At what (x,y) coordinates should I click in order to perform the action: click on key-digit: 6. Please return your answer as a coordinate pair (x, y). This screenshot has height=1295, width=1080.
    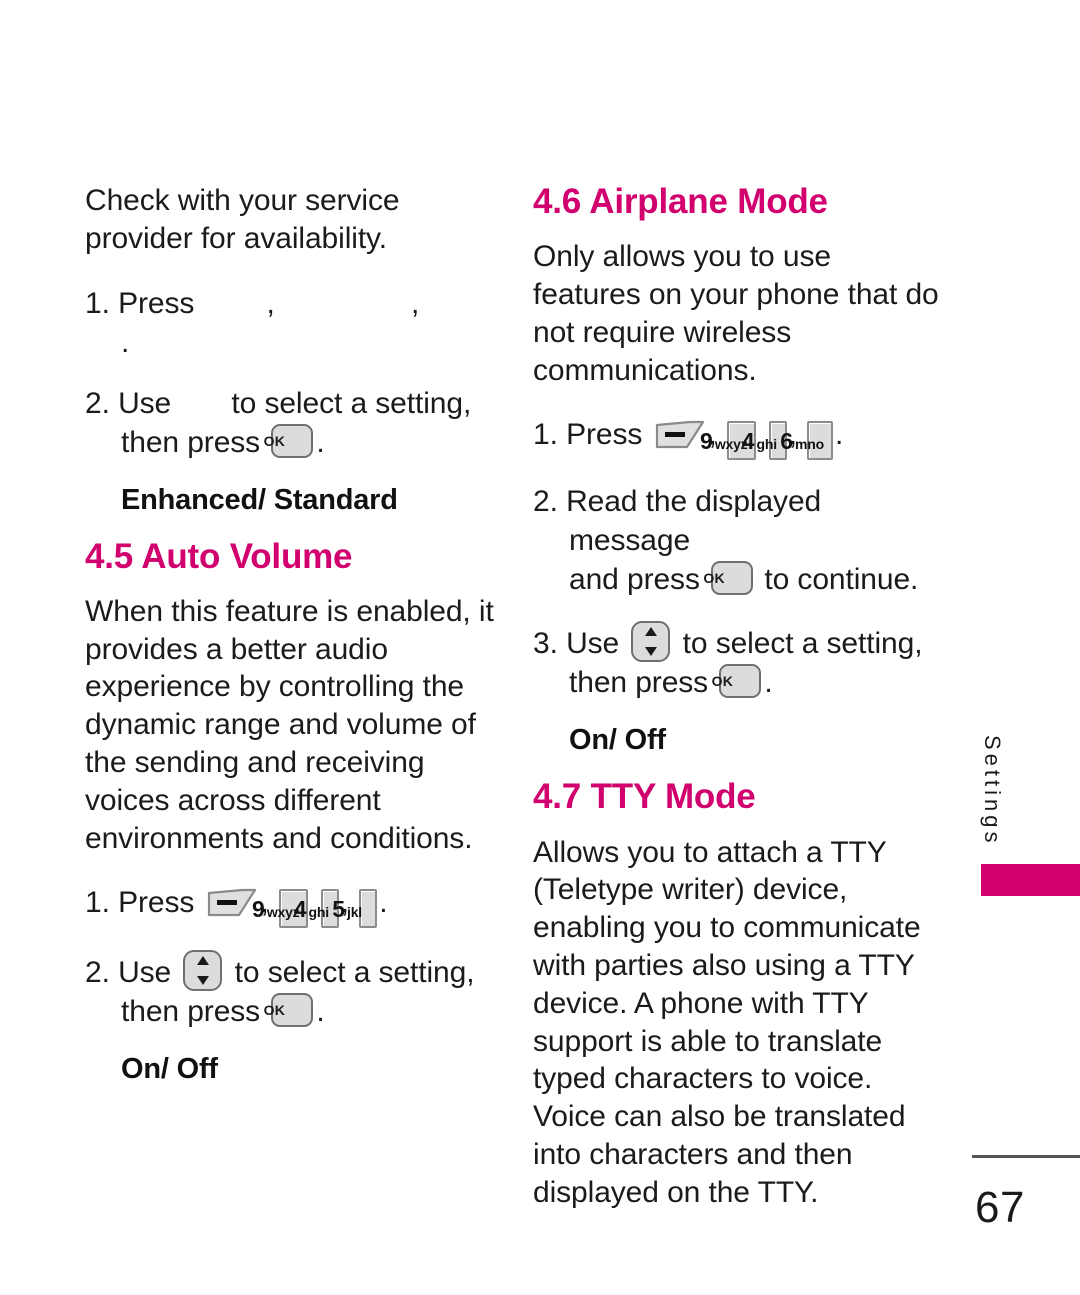
    Looking at the image, I should click on (787, 441).